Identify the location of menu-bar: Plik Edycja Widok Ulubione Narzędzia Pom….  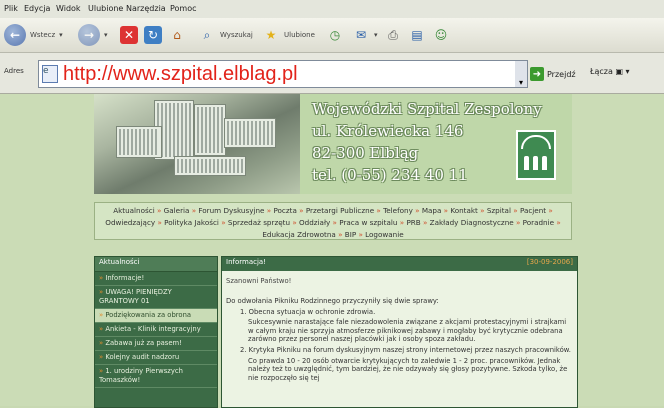
(332, 9).